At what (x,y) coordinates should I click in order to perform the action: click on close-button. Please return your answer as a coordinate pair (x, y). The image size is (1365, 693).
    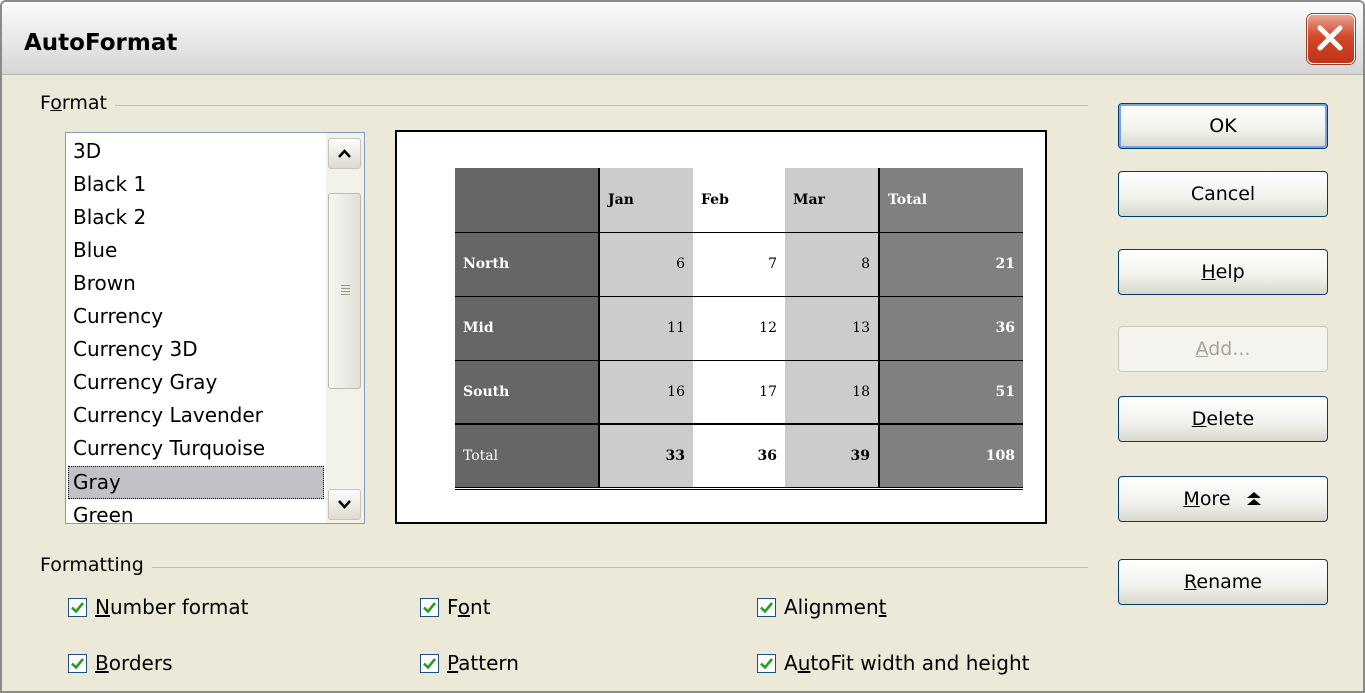
    Looking at the image, I should click on (1331, 39).